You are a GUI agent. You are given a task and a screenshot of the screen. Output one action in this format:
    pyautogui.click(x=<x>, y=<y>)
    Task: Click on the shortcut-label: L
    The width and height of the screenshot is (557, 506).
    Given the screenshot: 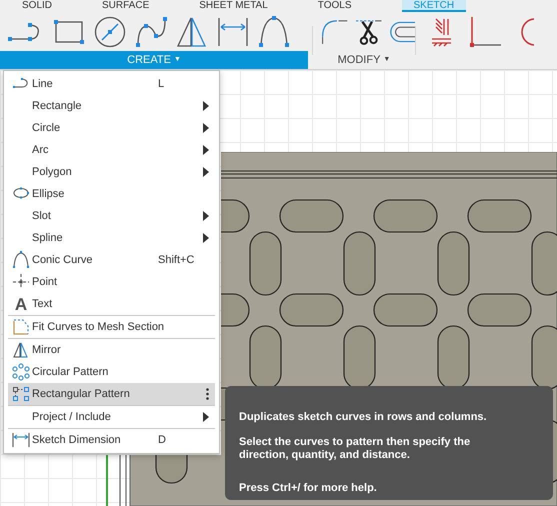 What is the action you would take?
    pyautogui.click(x=161, y=84)
    